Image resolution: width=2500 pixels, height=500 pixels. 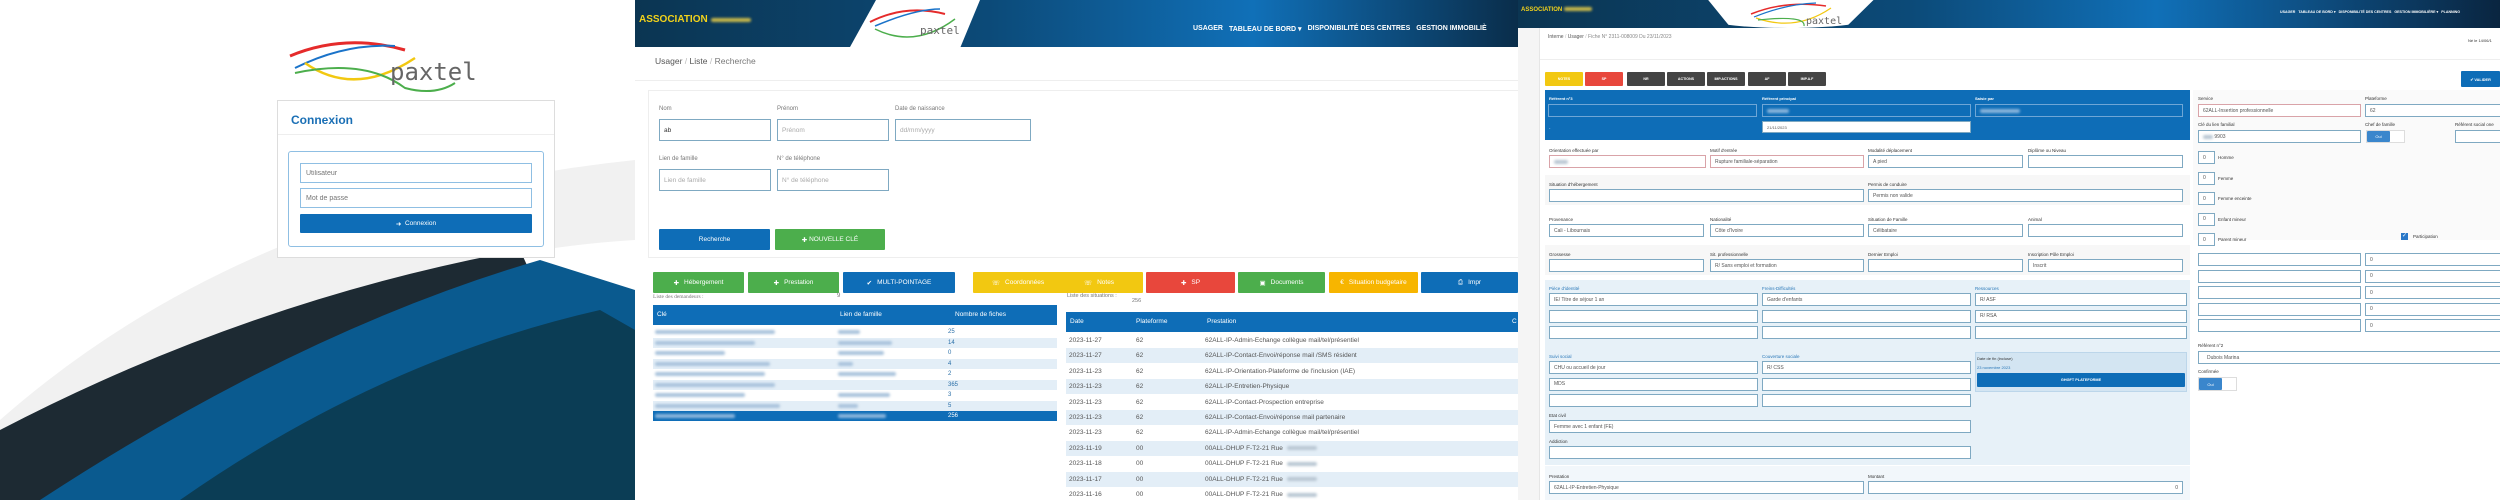 I want to click on referent-principal-input, so click(x=1866, y=110).